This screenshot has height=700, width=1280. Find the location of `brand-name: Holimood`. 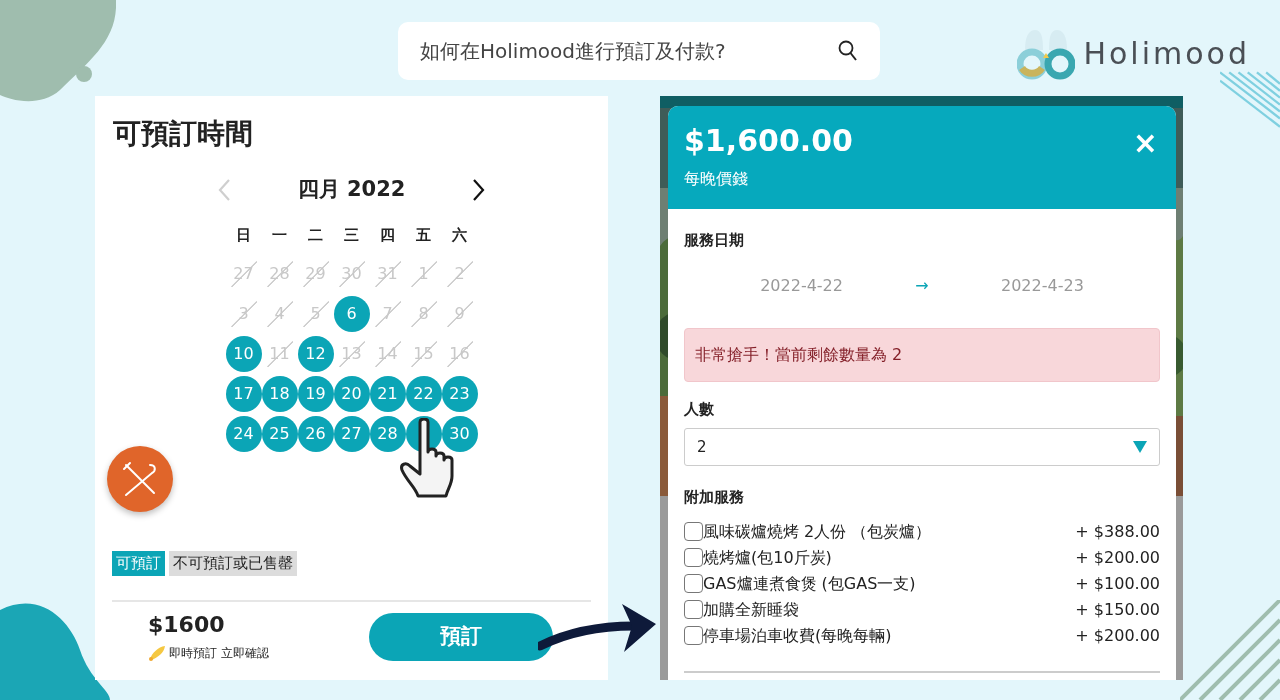

brand-name: Holimood is located at coordinates (1166, 53).